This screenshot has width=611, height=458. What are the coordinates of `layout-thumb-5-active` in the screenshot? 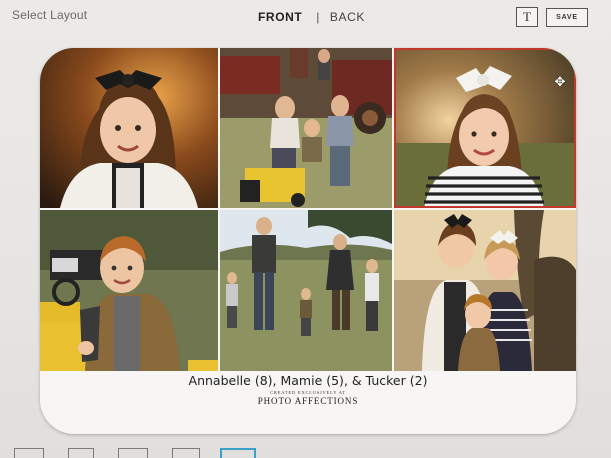 It's located at (238, 453).